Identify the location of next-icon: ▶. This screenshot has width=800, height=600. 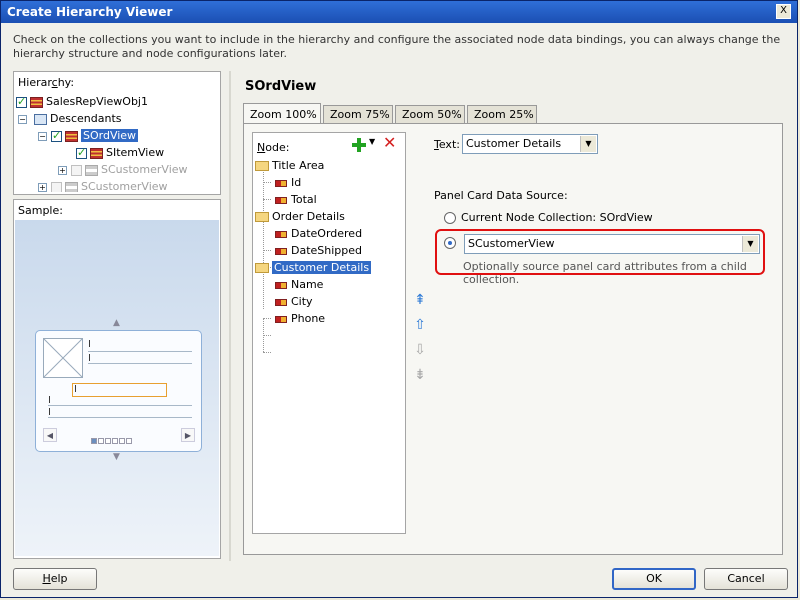
(188, 435).